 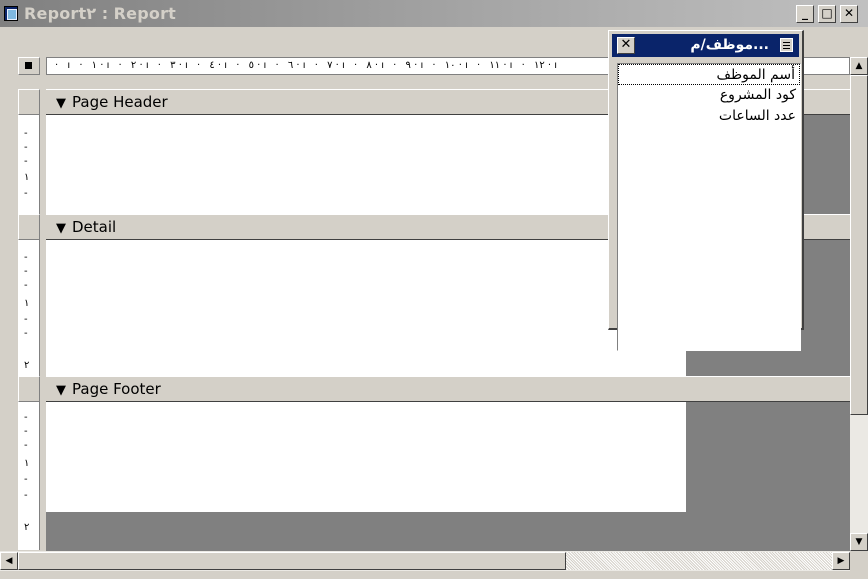 I want to click on field-list-close-button: ✕, so click(x=626, y=45).